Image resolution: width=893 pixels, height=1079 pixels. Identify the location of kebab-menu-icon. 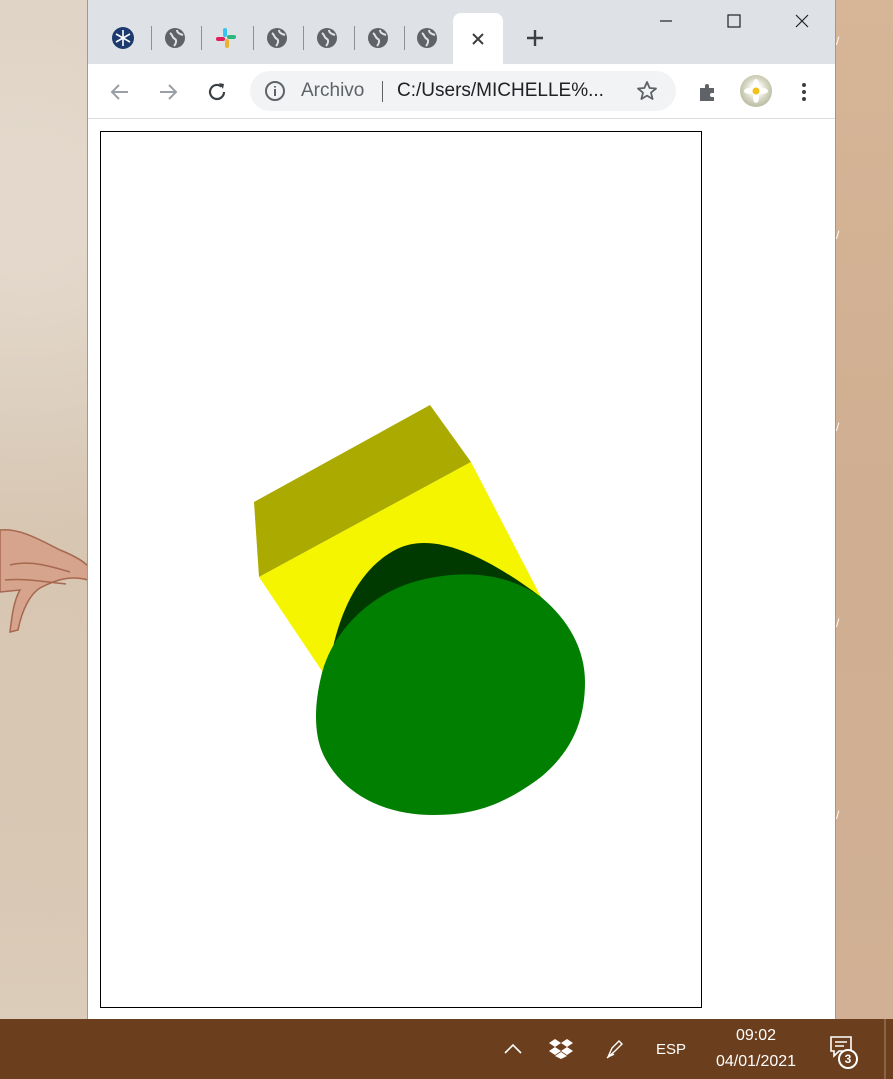
(804, 92).